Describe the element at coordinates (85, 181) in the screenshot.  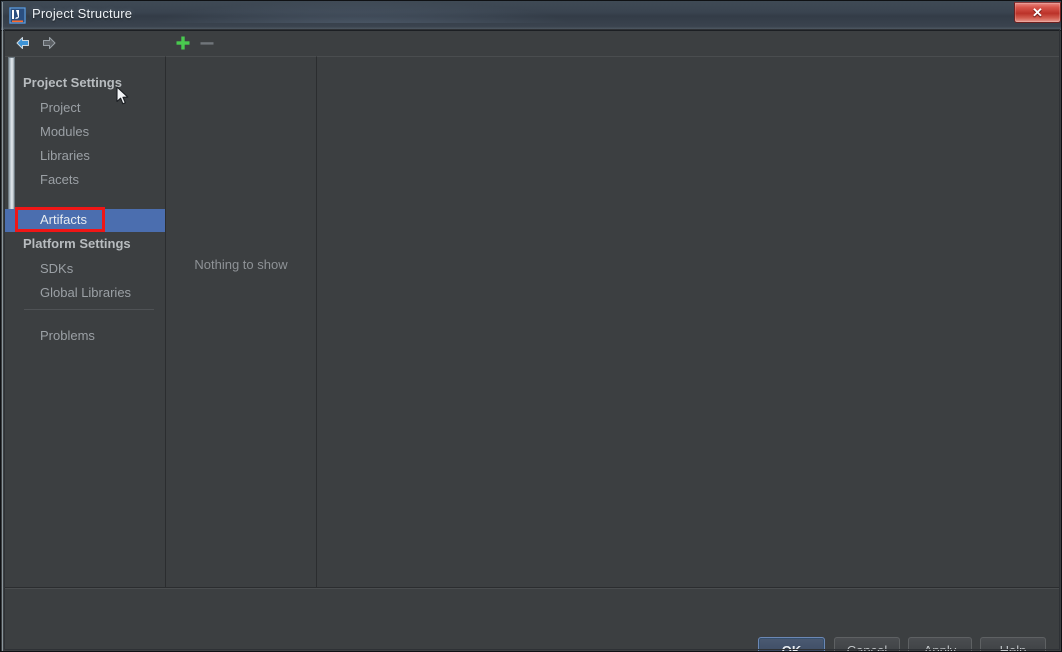
I see `sidebar-item-facets: Facets` at that location.